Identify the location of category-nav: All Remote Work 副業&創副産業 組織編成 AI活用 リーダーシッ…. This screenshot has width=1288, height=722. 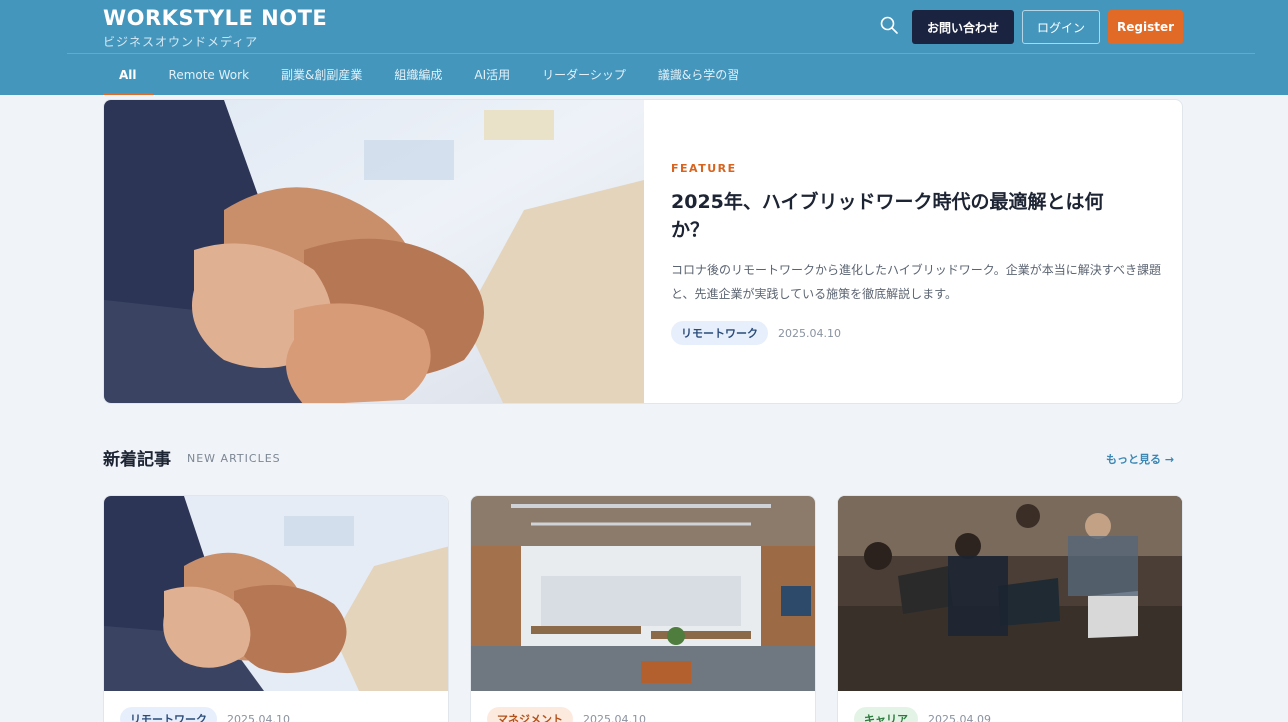
(429, 74).